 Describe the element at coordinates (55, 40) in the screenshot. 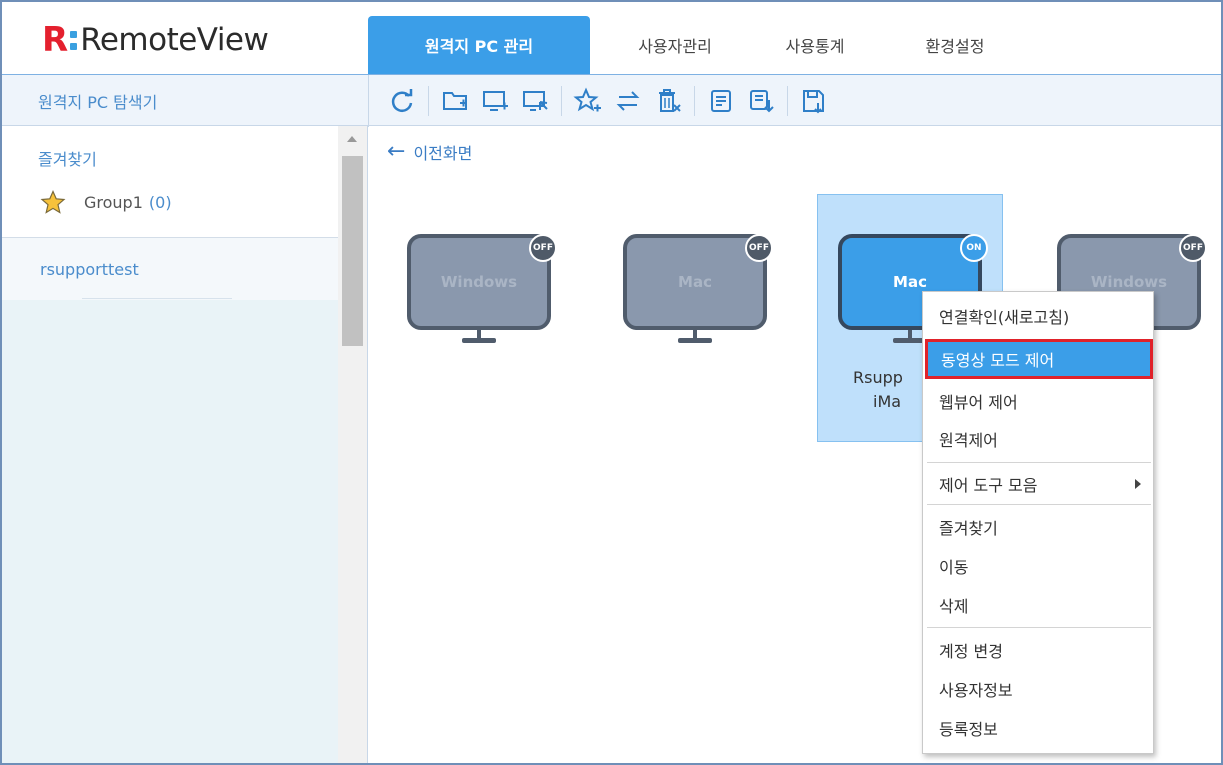

I see `logo-mark: R` at that location.